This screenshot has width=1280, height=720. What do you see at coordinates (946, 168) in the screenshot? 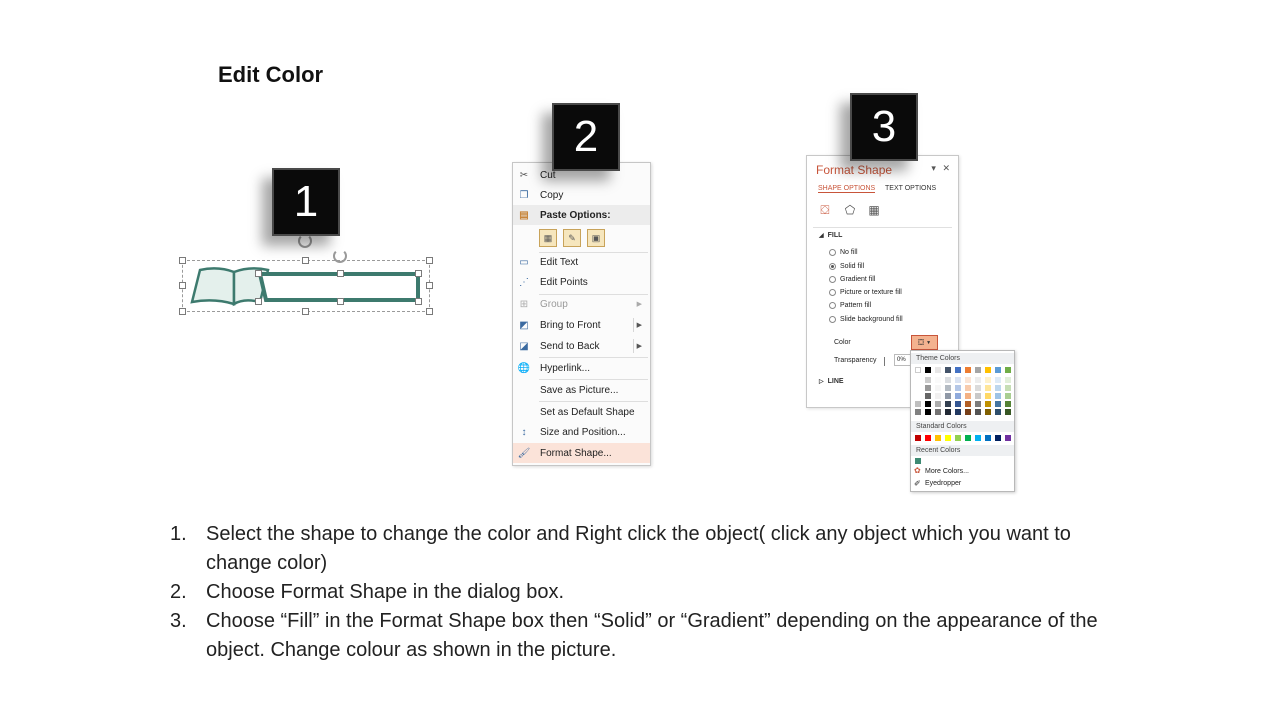
I see `close-icon: ✕` at bounding box center [946, 168].